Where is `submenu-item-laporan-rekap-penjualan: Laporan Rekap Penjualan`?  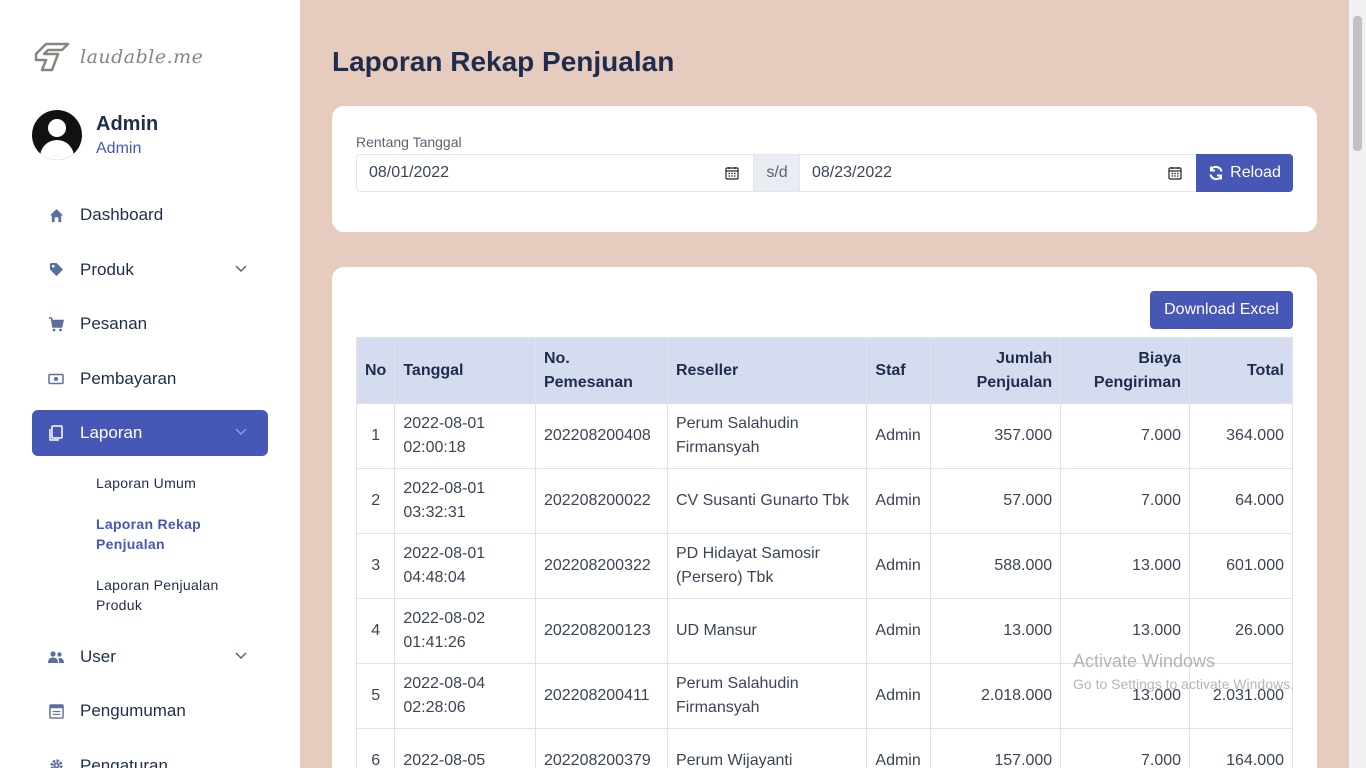 submenu-item-laporan-rekap-penjualan: Laporan Rekap Penjualan is located at coordinates (182, 534).